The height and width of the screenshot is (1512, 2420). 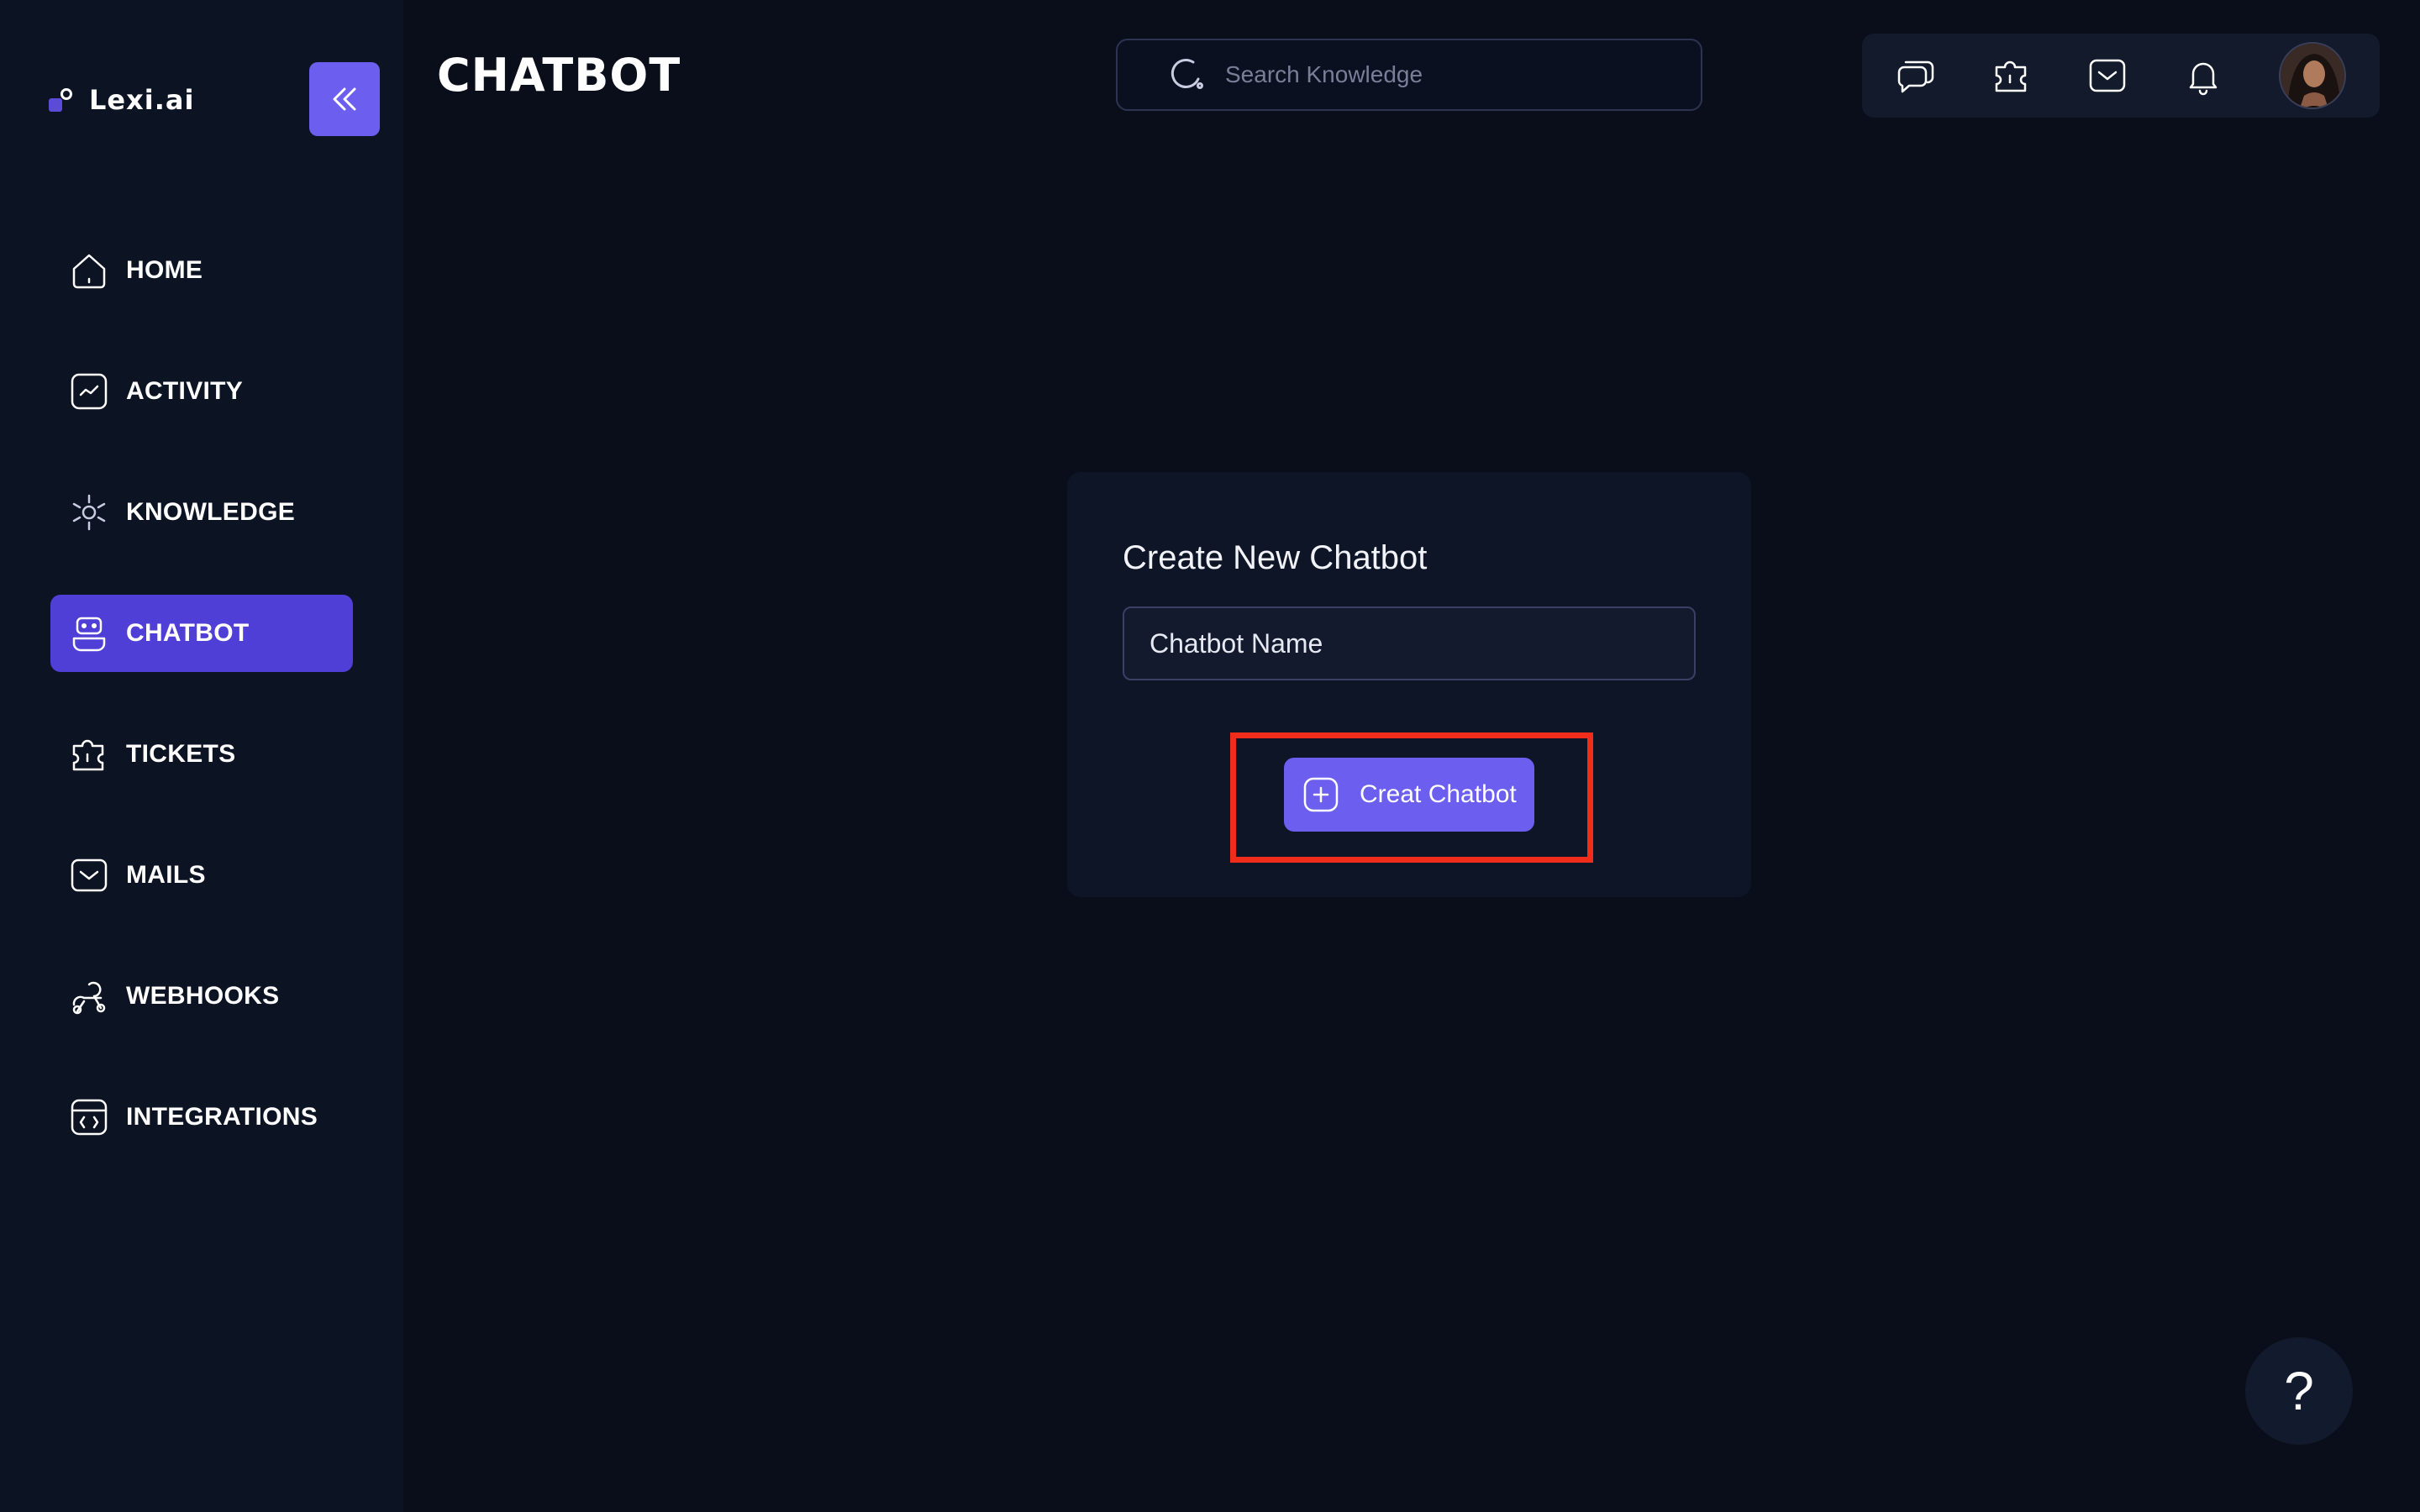 I want to click on brand-logo-icon, so click(x=60, y=100).